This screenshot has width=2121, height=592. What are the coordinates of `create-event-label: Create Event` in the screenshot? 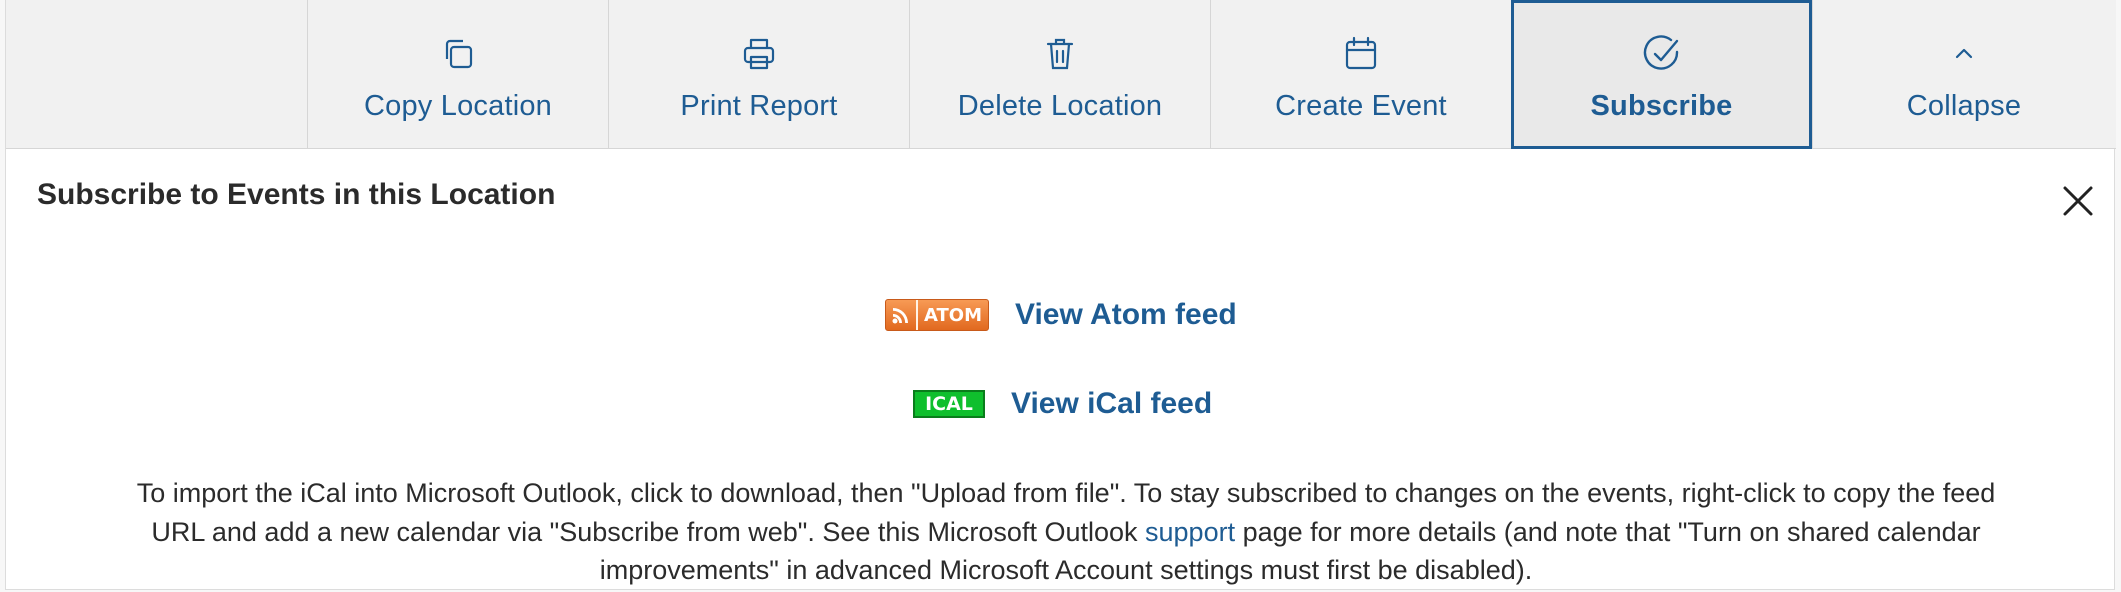 It's located at (1361, 106).